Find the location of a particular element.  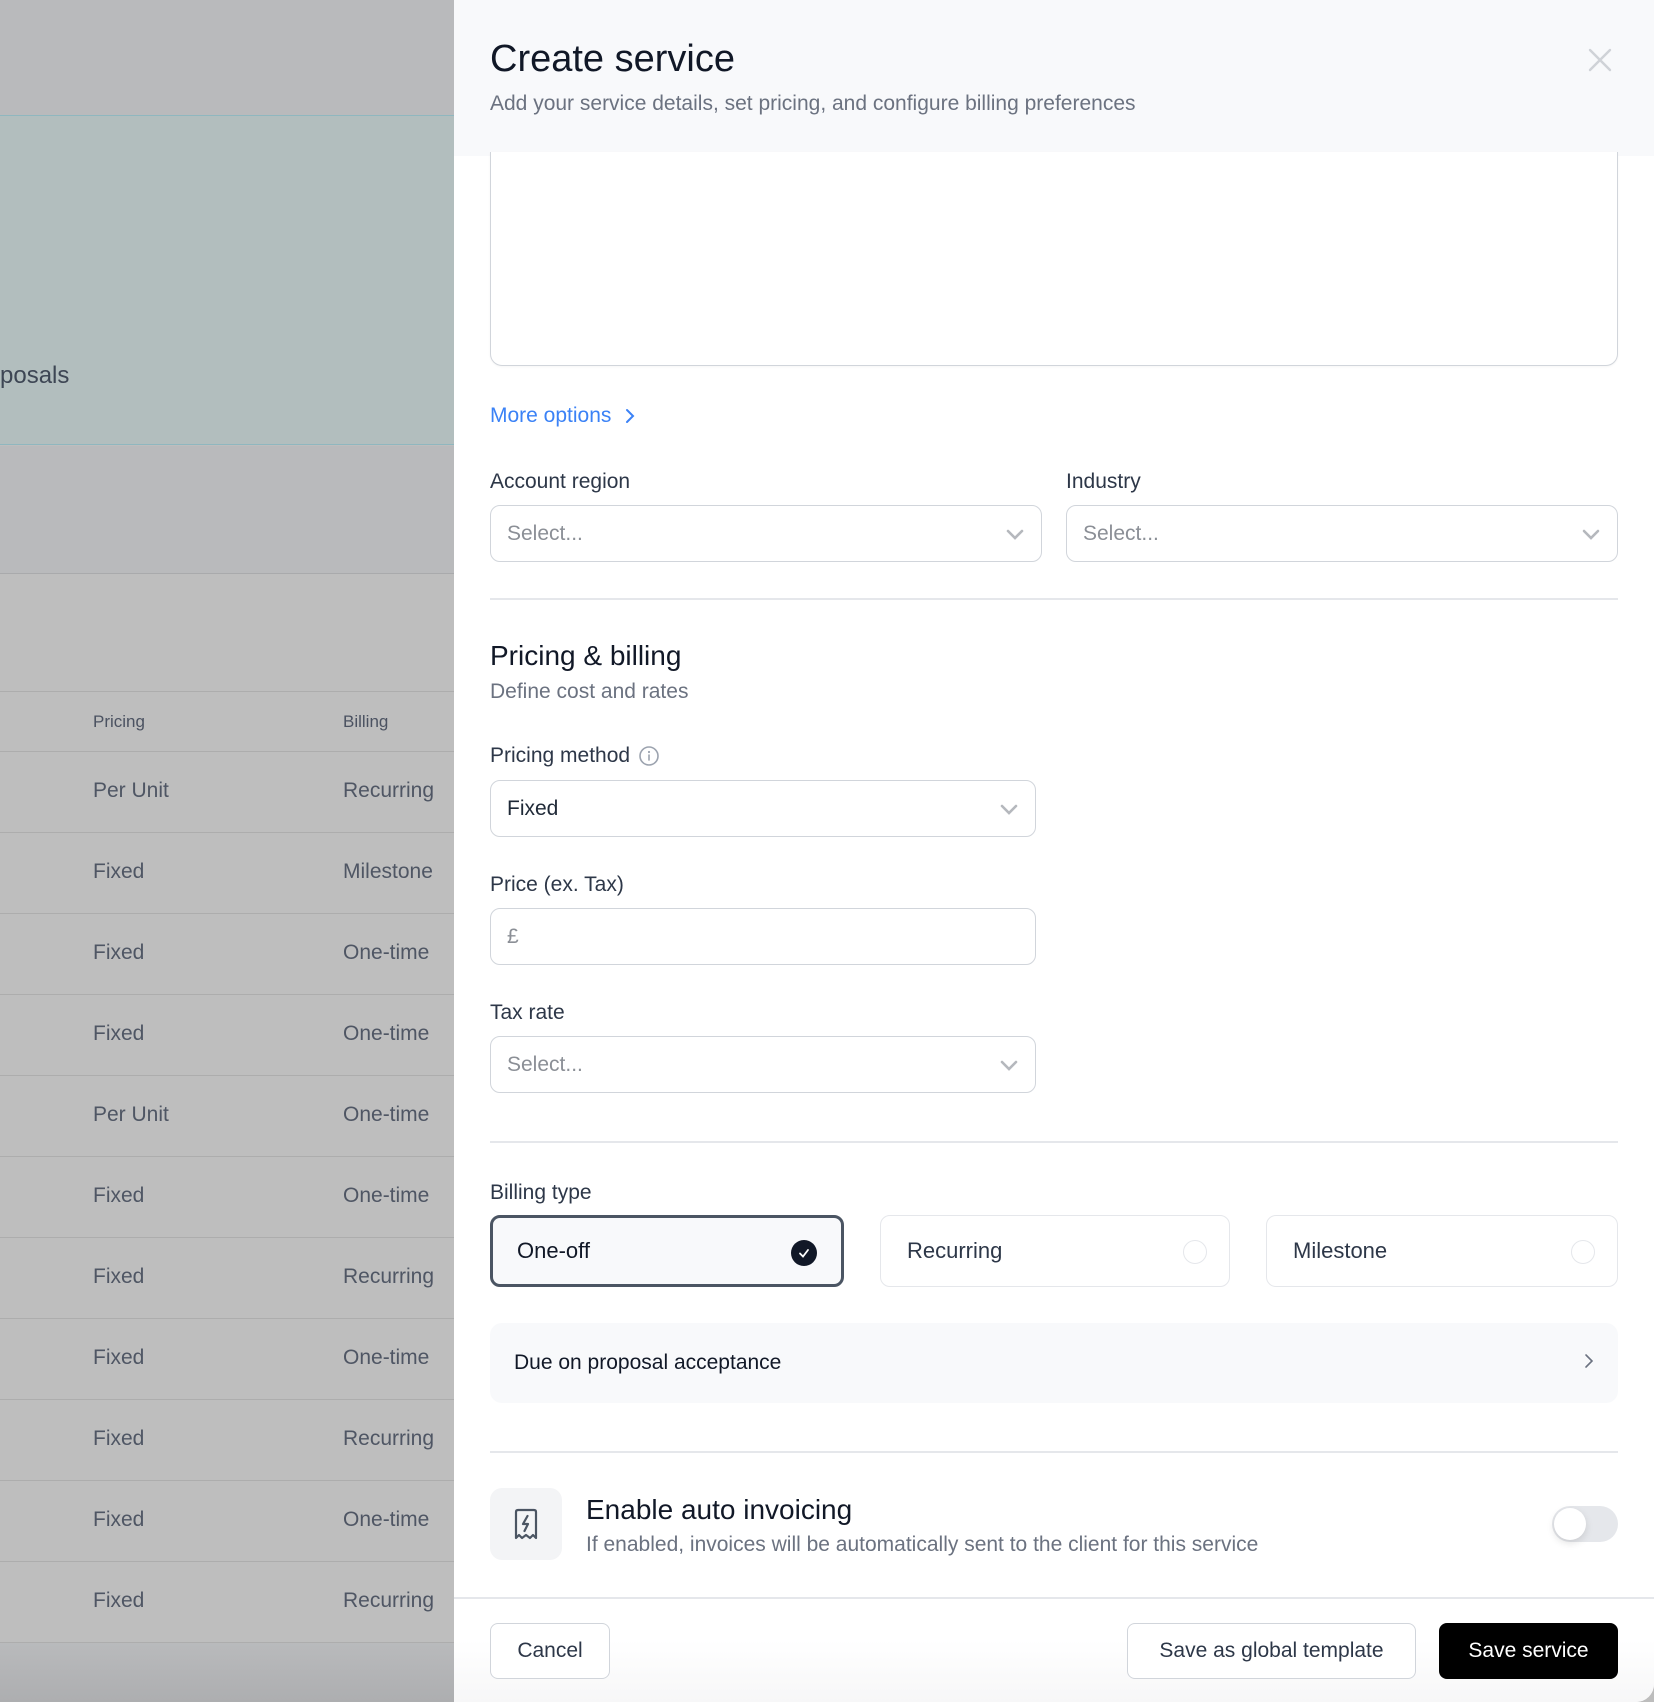

due-row-label: Due on proposal acceptance is located at coordinates (648, 1362).